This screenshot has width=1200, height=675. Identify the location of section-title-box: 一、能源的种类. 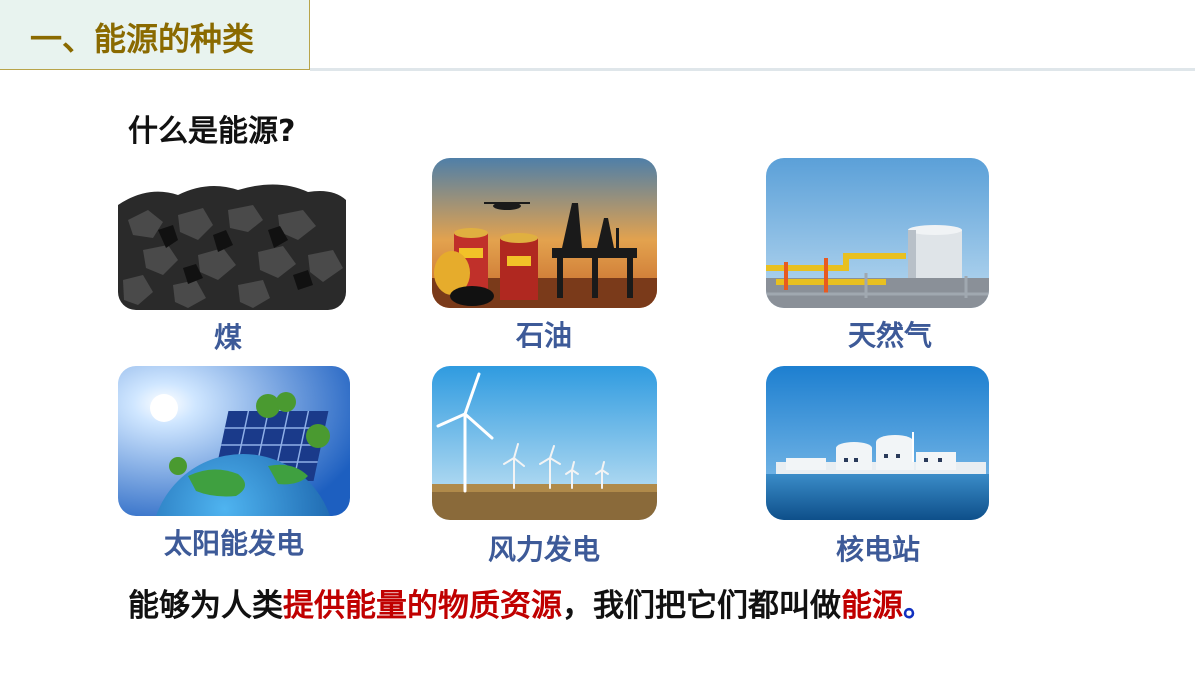
(155, 35).